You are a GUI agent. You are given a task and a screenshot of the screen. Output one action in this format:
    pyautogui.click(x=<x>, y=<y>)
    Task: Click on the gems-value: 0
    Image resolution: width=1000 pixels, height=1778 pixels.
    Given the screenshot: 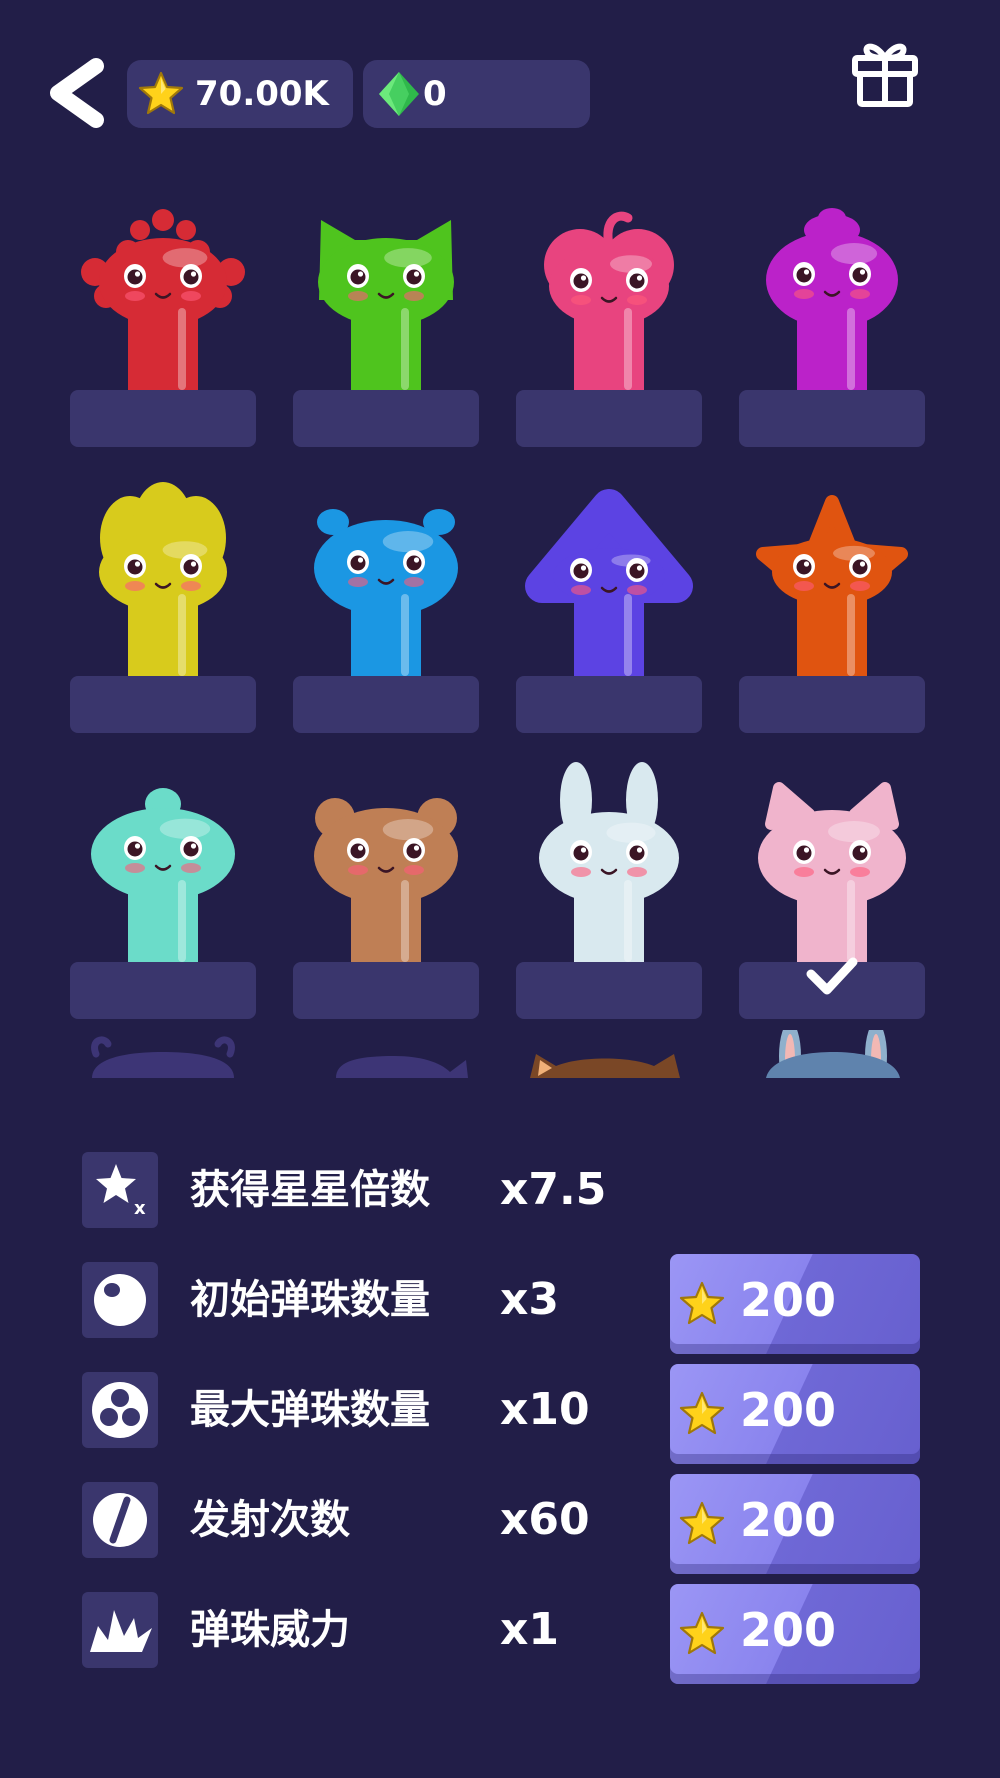 What is the action you would take?
    pyautogui.click(x=435, y=94)
    